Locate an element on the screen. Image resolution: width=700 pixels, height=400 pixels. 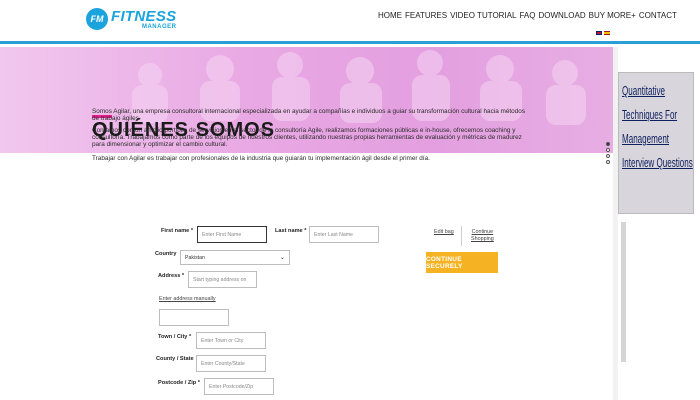
chevron-down-icon: ⌄ is located at coordinates (282, 258).